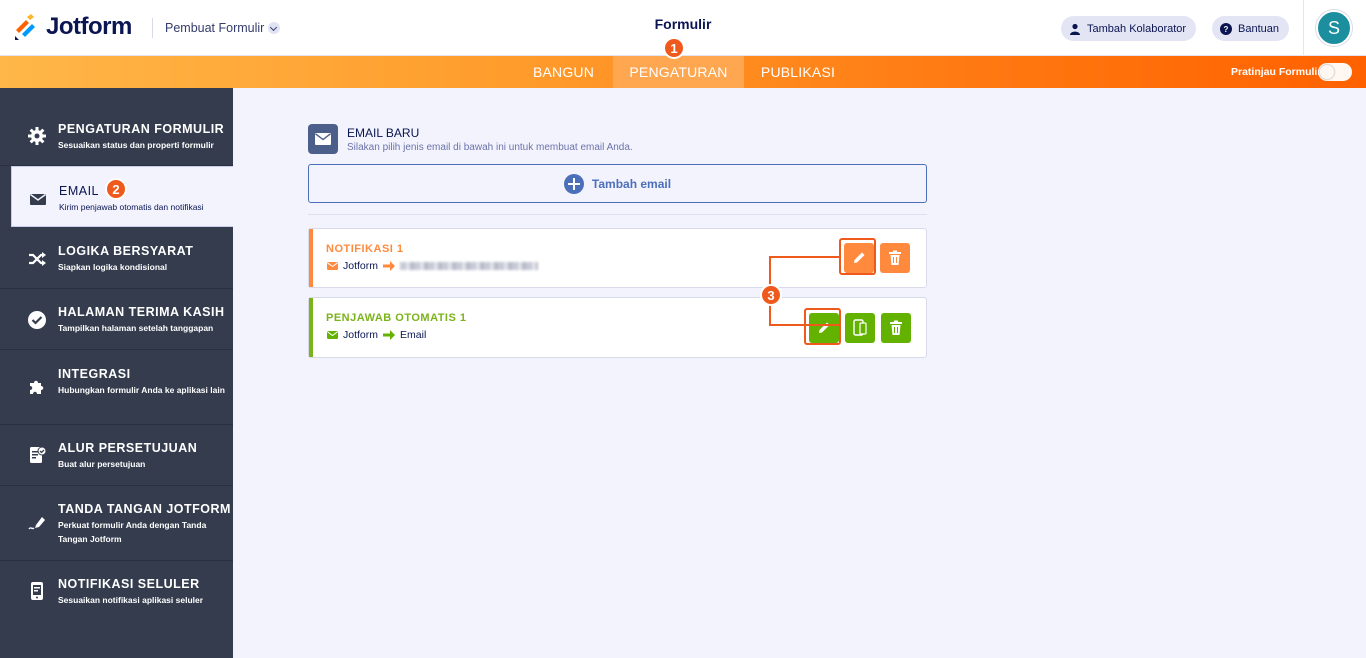  Describe the element at coordinates (37, 387) in the screenshot. I see `puzzle-icon` at that location.